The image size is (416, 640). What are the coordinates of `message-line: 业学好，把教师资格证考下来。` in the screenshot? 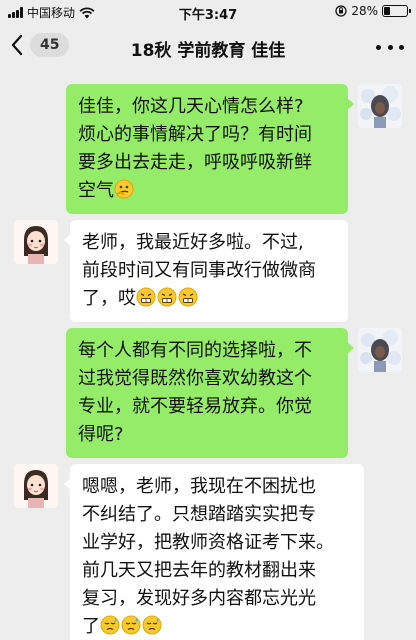 It's located at (208, 542).